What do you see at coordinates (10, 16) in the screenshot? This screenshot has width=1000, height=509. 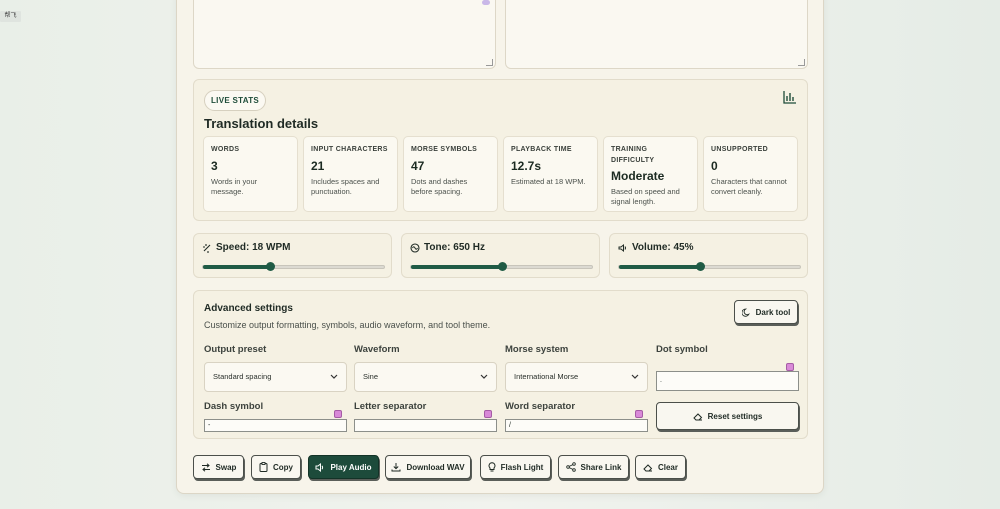 I see `corner-tag: 帮飞` at bounding box center [10, 16].